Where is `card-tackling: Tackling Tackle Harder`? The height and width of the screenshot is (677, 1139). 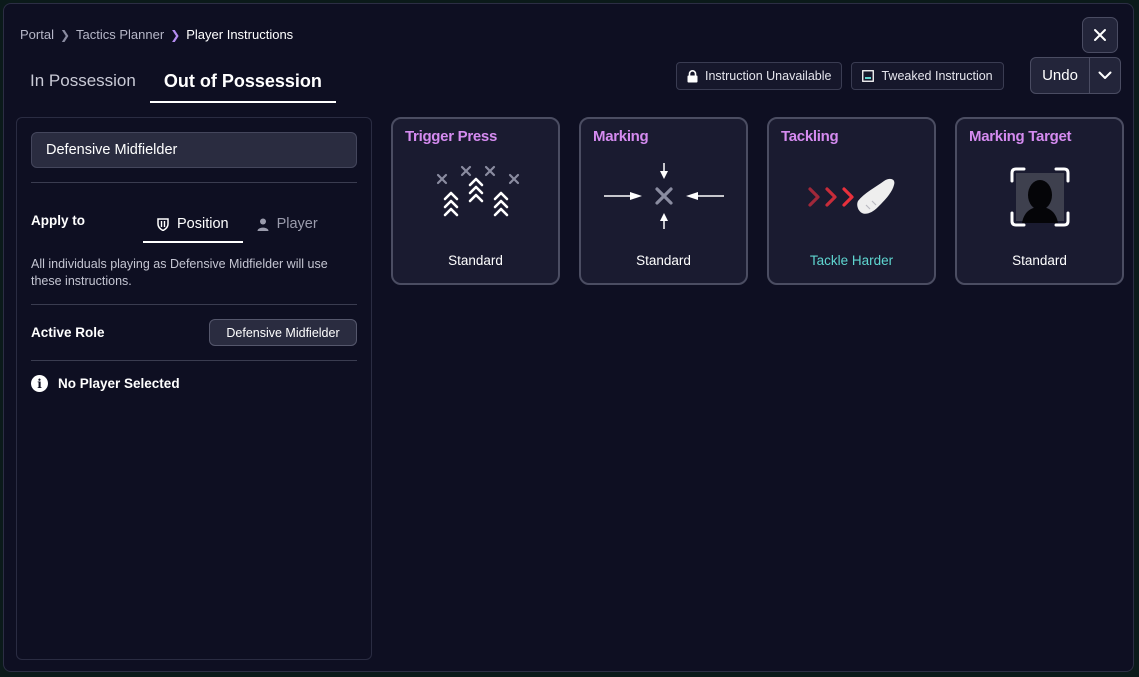 card-tackling: Tackling Tackle Harder is located at coordinates (851, 201).